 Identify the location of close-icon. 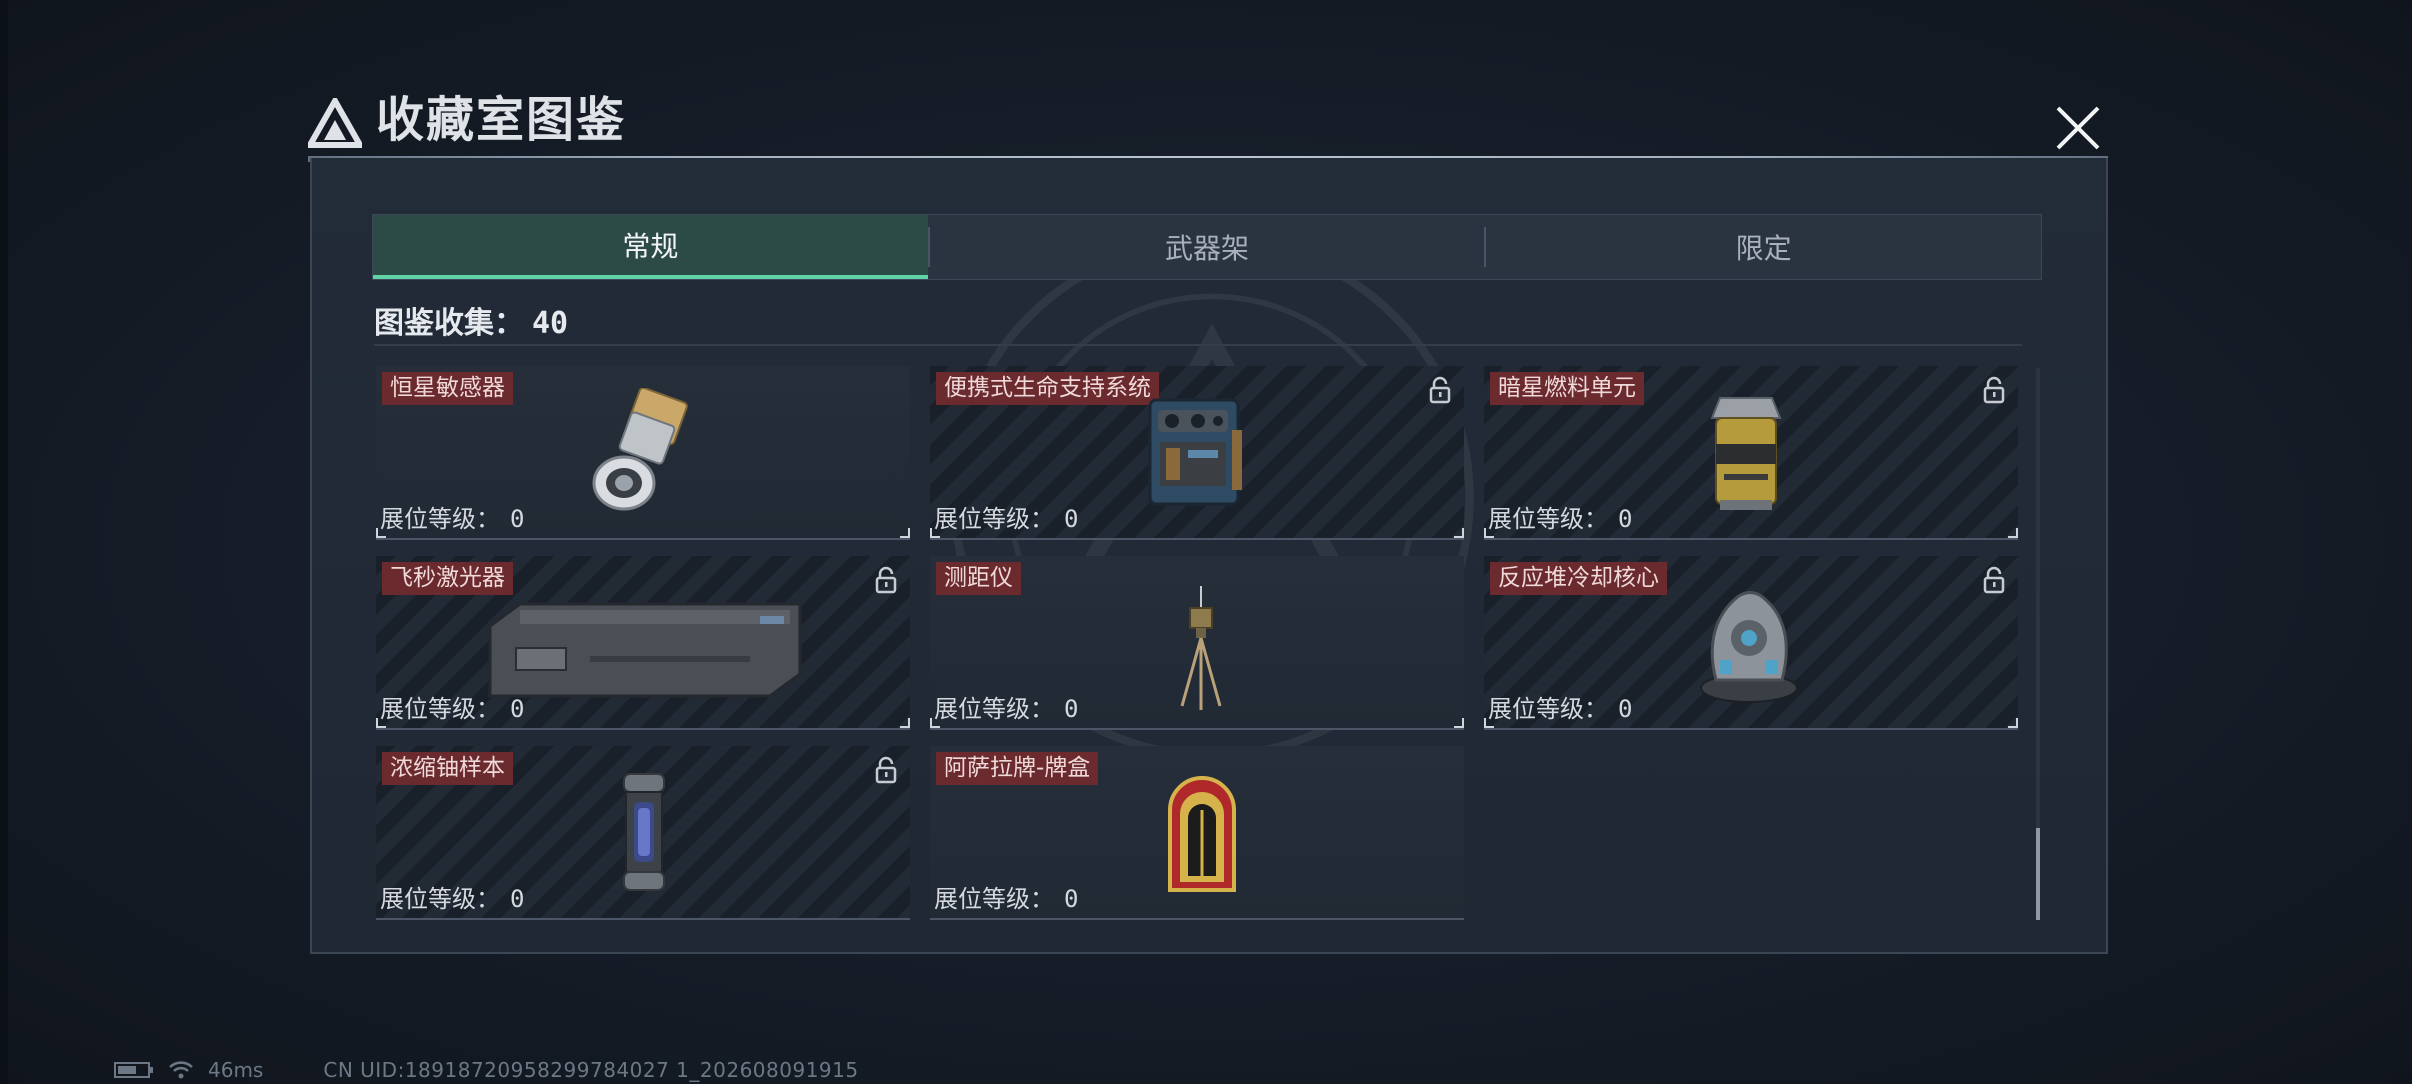
(2078, 128).